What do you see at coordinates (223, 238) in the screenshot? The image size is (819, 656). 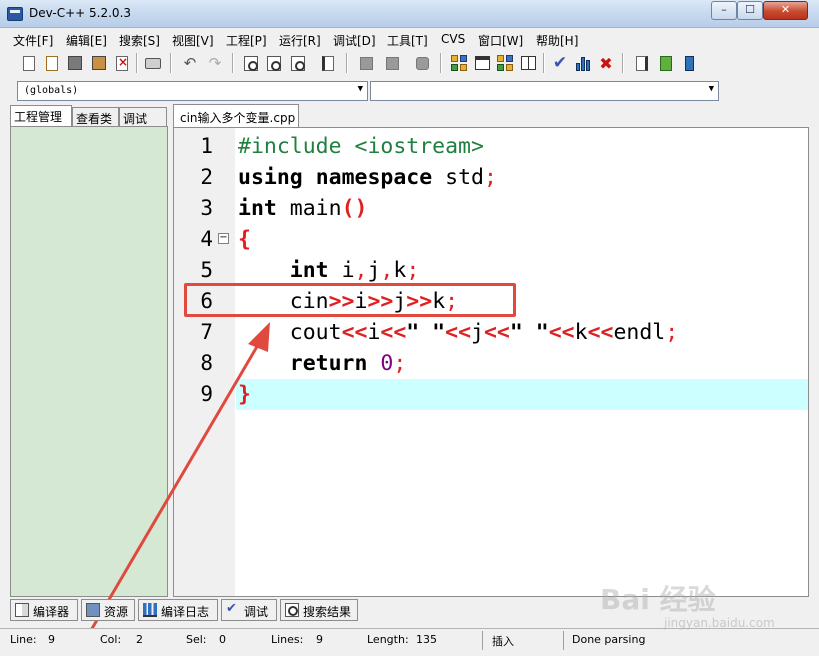 I see `fold-toggle: −` at bounding box center [223, 238].